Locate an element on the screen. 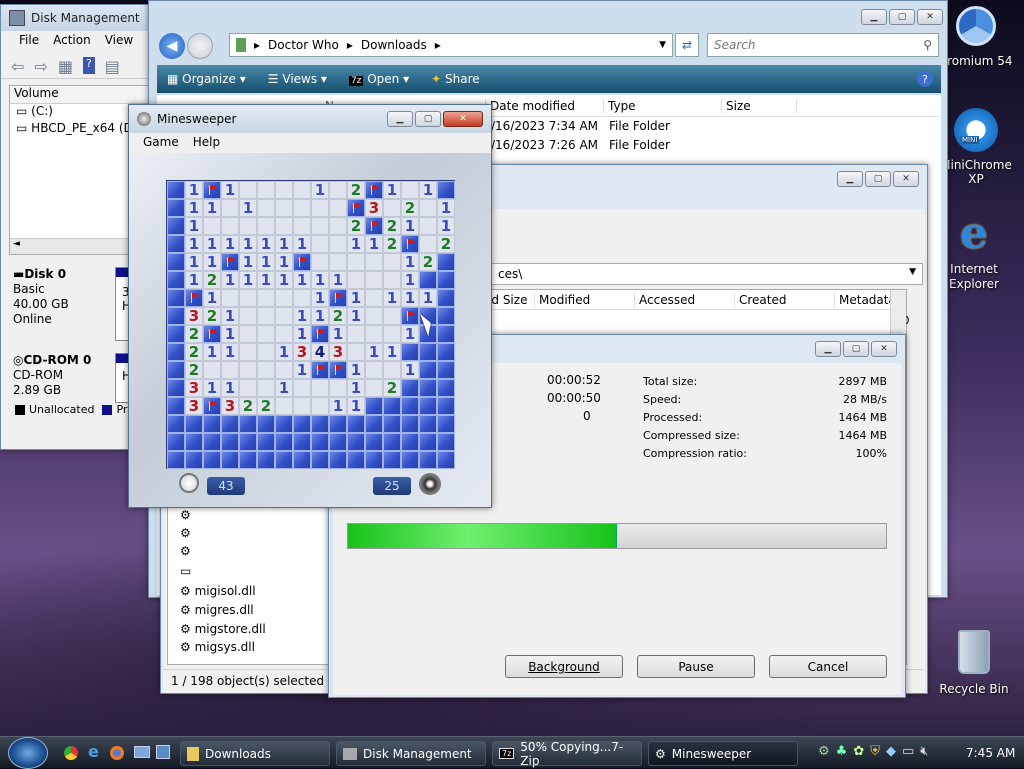 This screenshot has width=1024, height=769. number-cell: 4 is located at coordinates (320, 352).